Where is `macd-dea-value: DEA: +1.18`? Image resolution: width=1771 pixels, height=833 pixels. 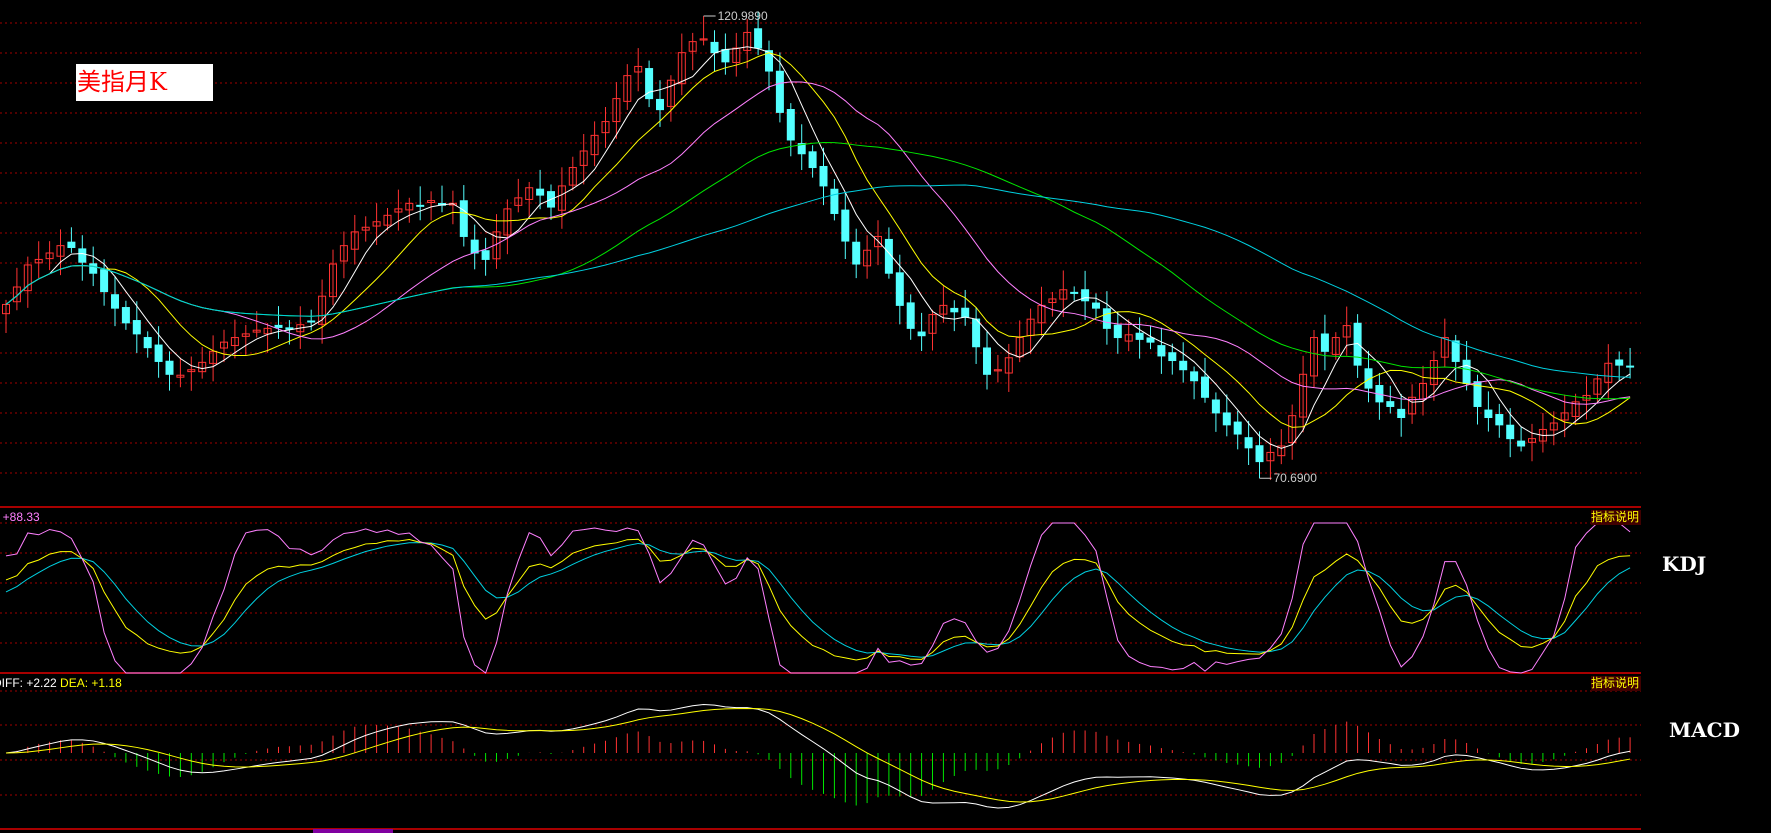
macd-dea-value: DEA: +1.18 is located at coordinates (91, 683).